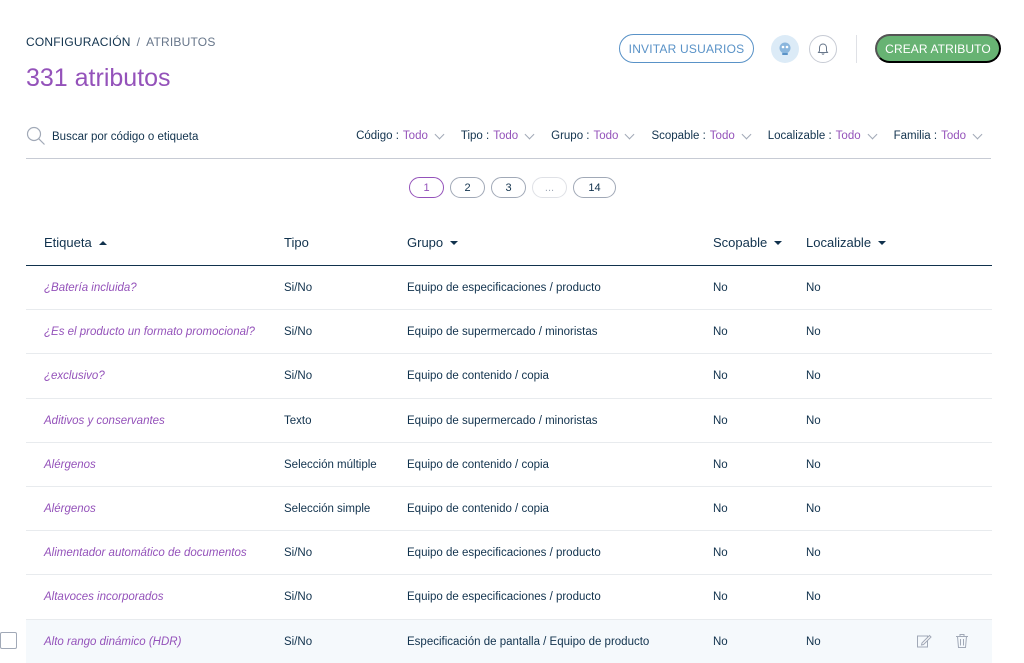 Image resolution: width=1024 pixels, height=663 pixels. What do you see at coordinates (426, 187) in the screenshot?
I see `page-button-1: 1` at bounding box center [426, 187].